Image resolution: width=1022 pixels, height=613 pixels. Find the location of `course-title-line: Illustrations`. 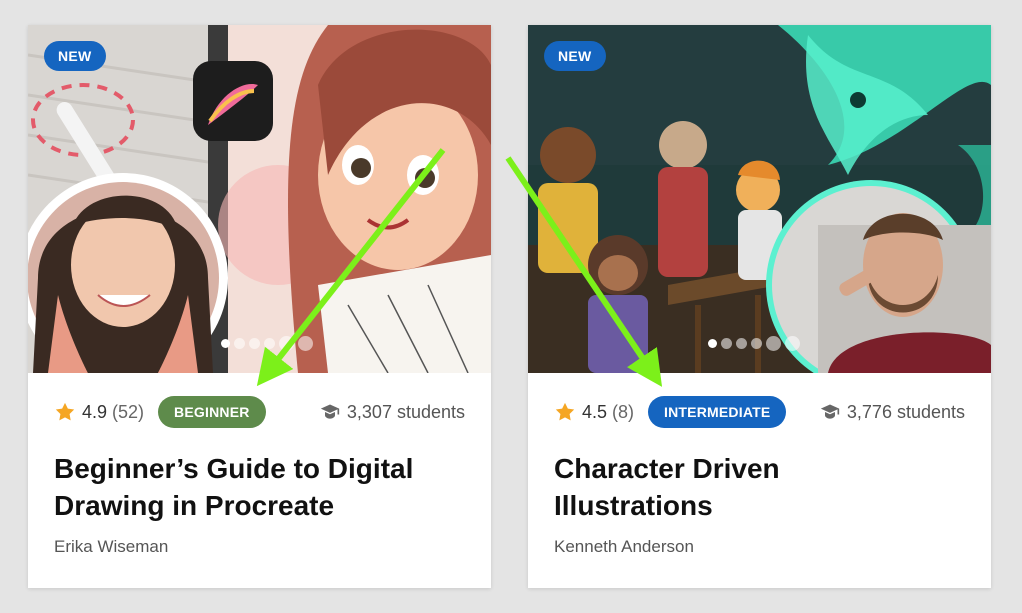

course-title-line: Illustrations is located at coordinates (633, 505).